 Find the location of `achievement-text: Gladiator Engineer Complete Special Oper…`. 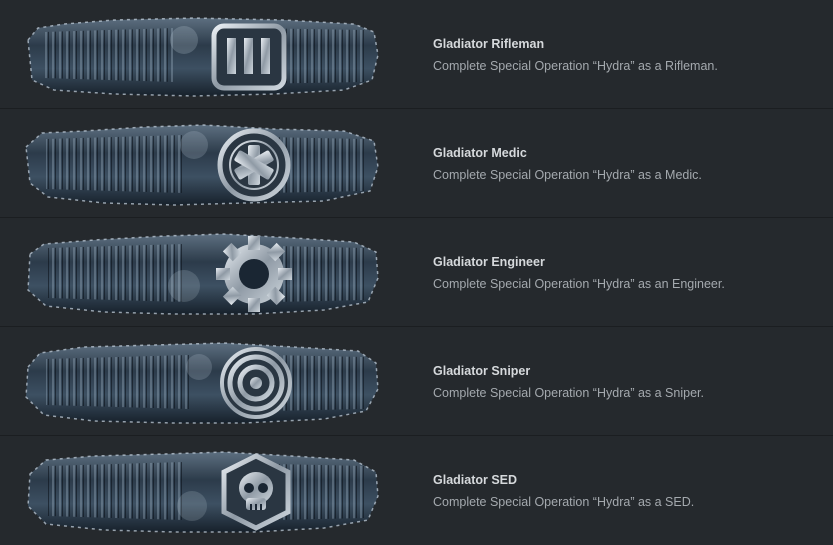

achievement-text: Gladiator Engineer Complete Special Oper… is located at coordinates (579, 273).